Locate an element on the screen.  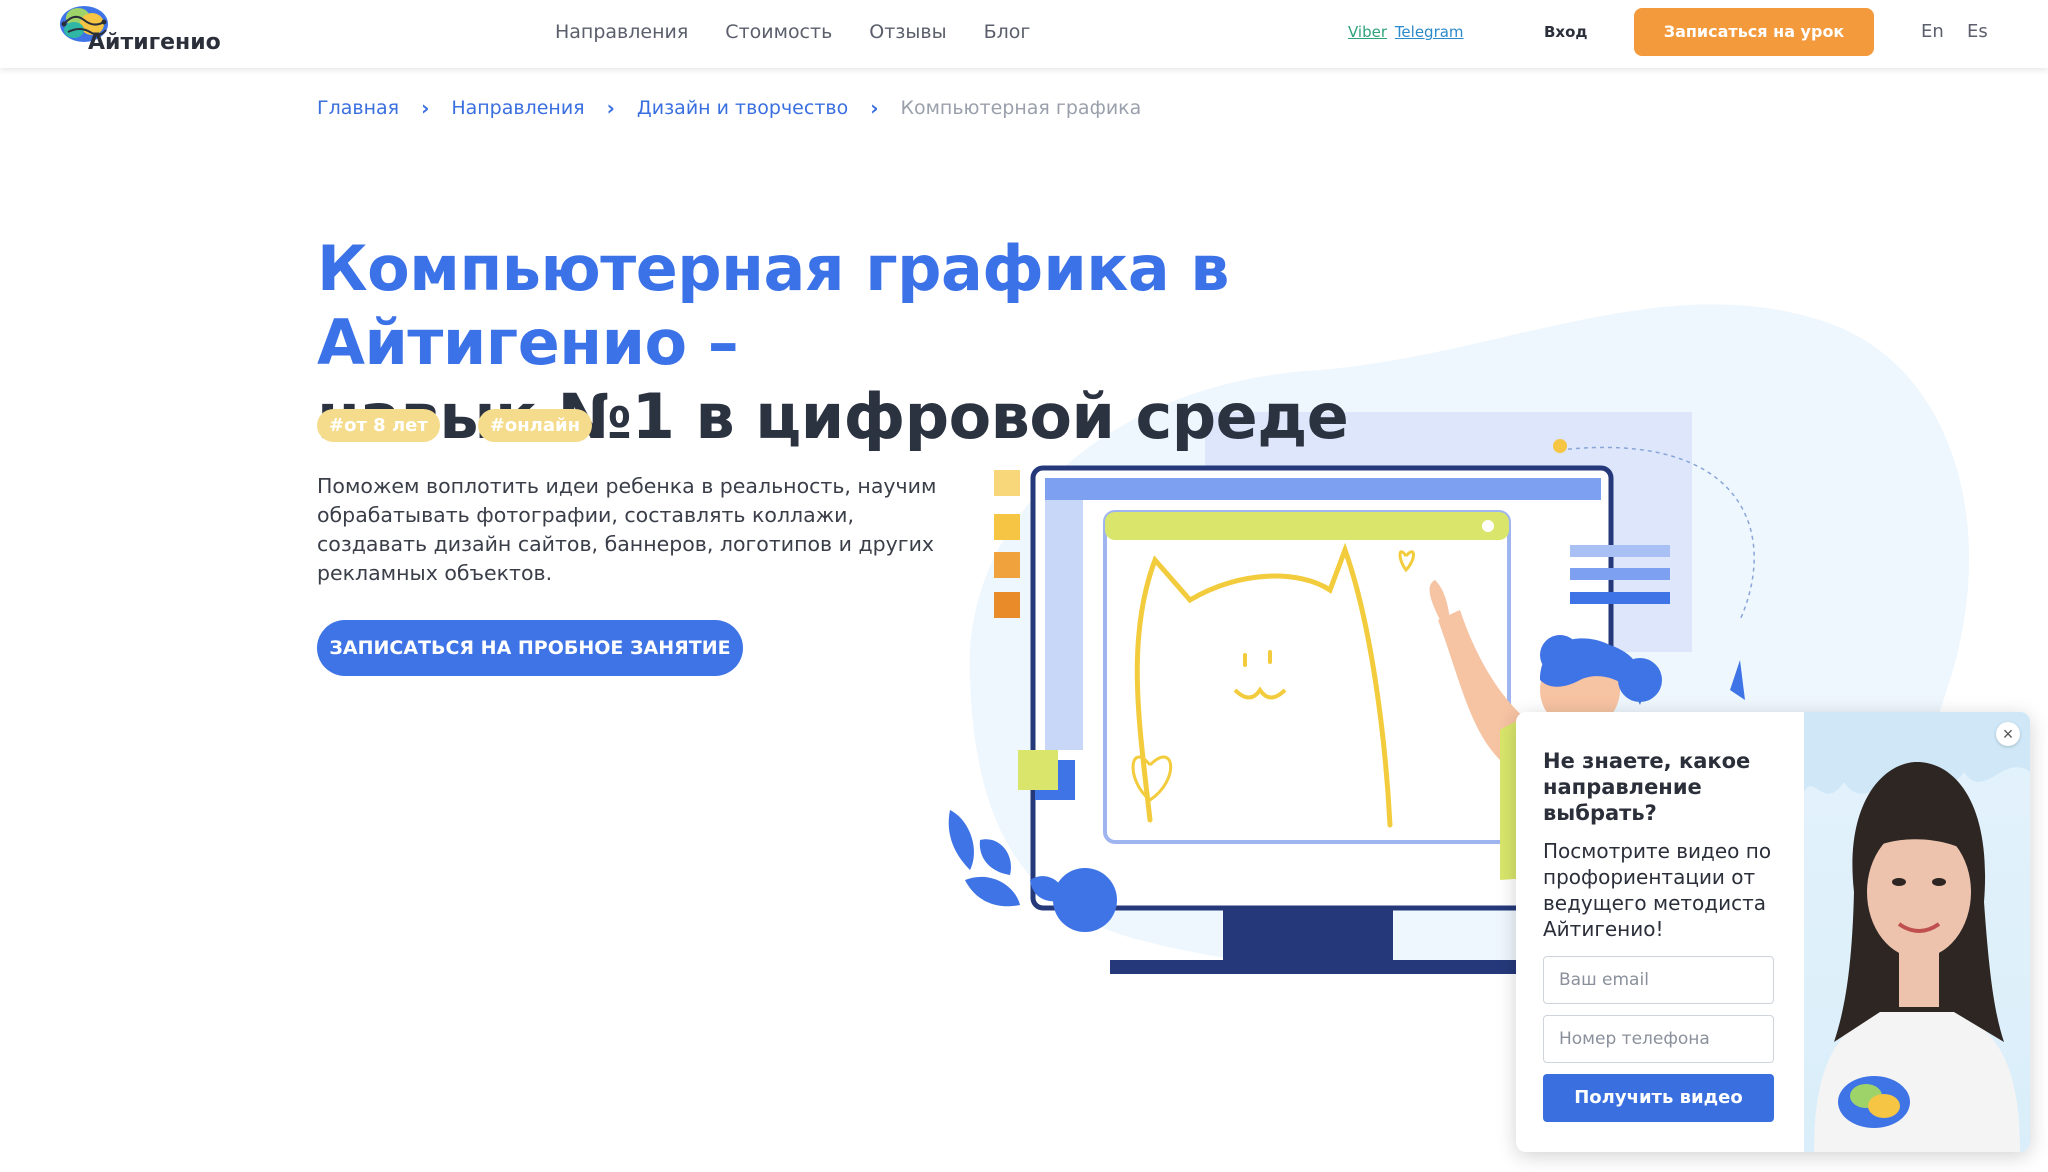
get-video-button: Получить видео is located at coordinates (1658, 1098).